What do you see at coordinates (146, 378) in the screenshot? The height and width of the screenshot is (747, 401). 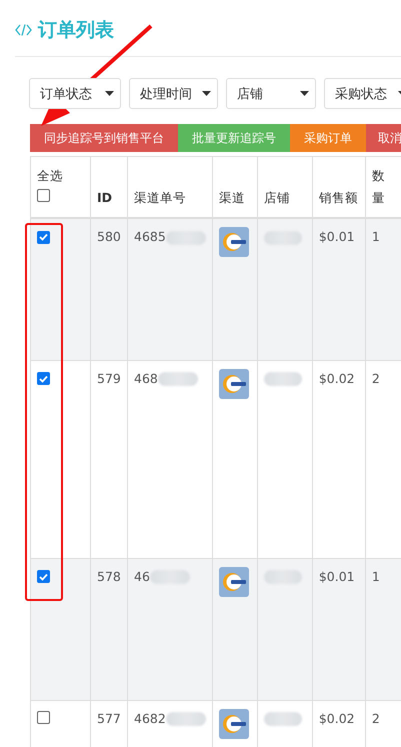 I see `order-number-text: 468` at bounding box center [146, 378].